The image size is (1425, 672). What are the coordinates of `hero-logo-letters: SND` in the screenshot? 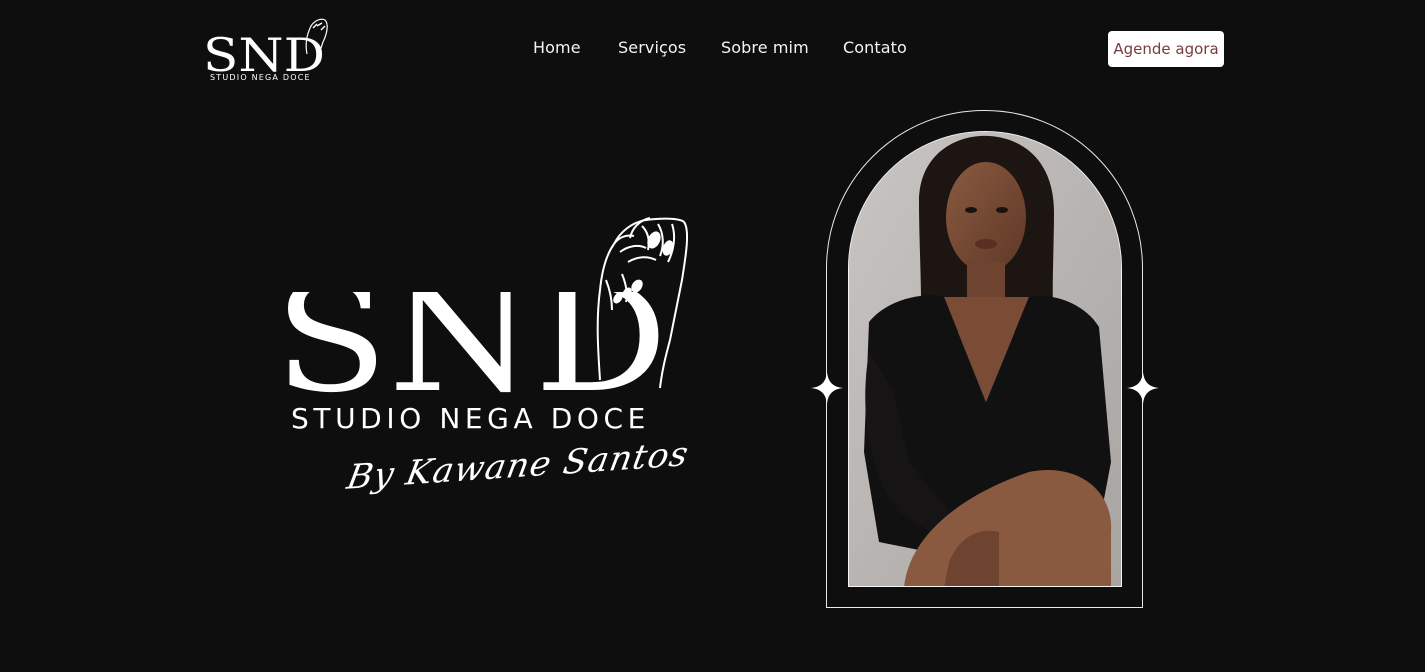 It's located at (471, 339).